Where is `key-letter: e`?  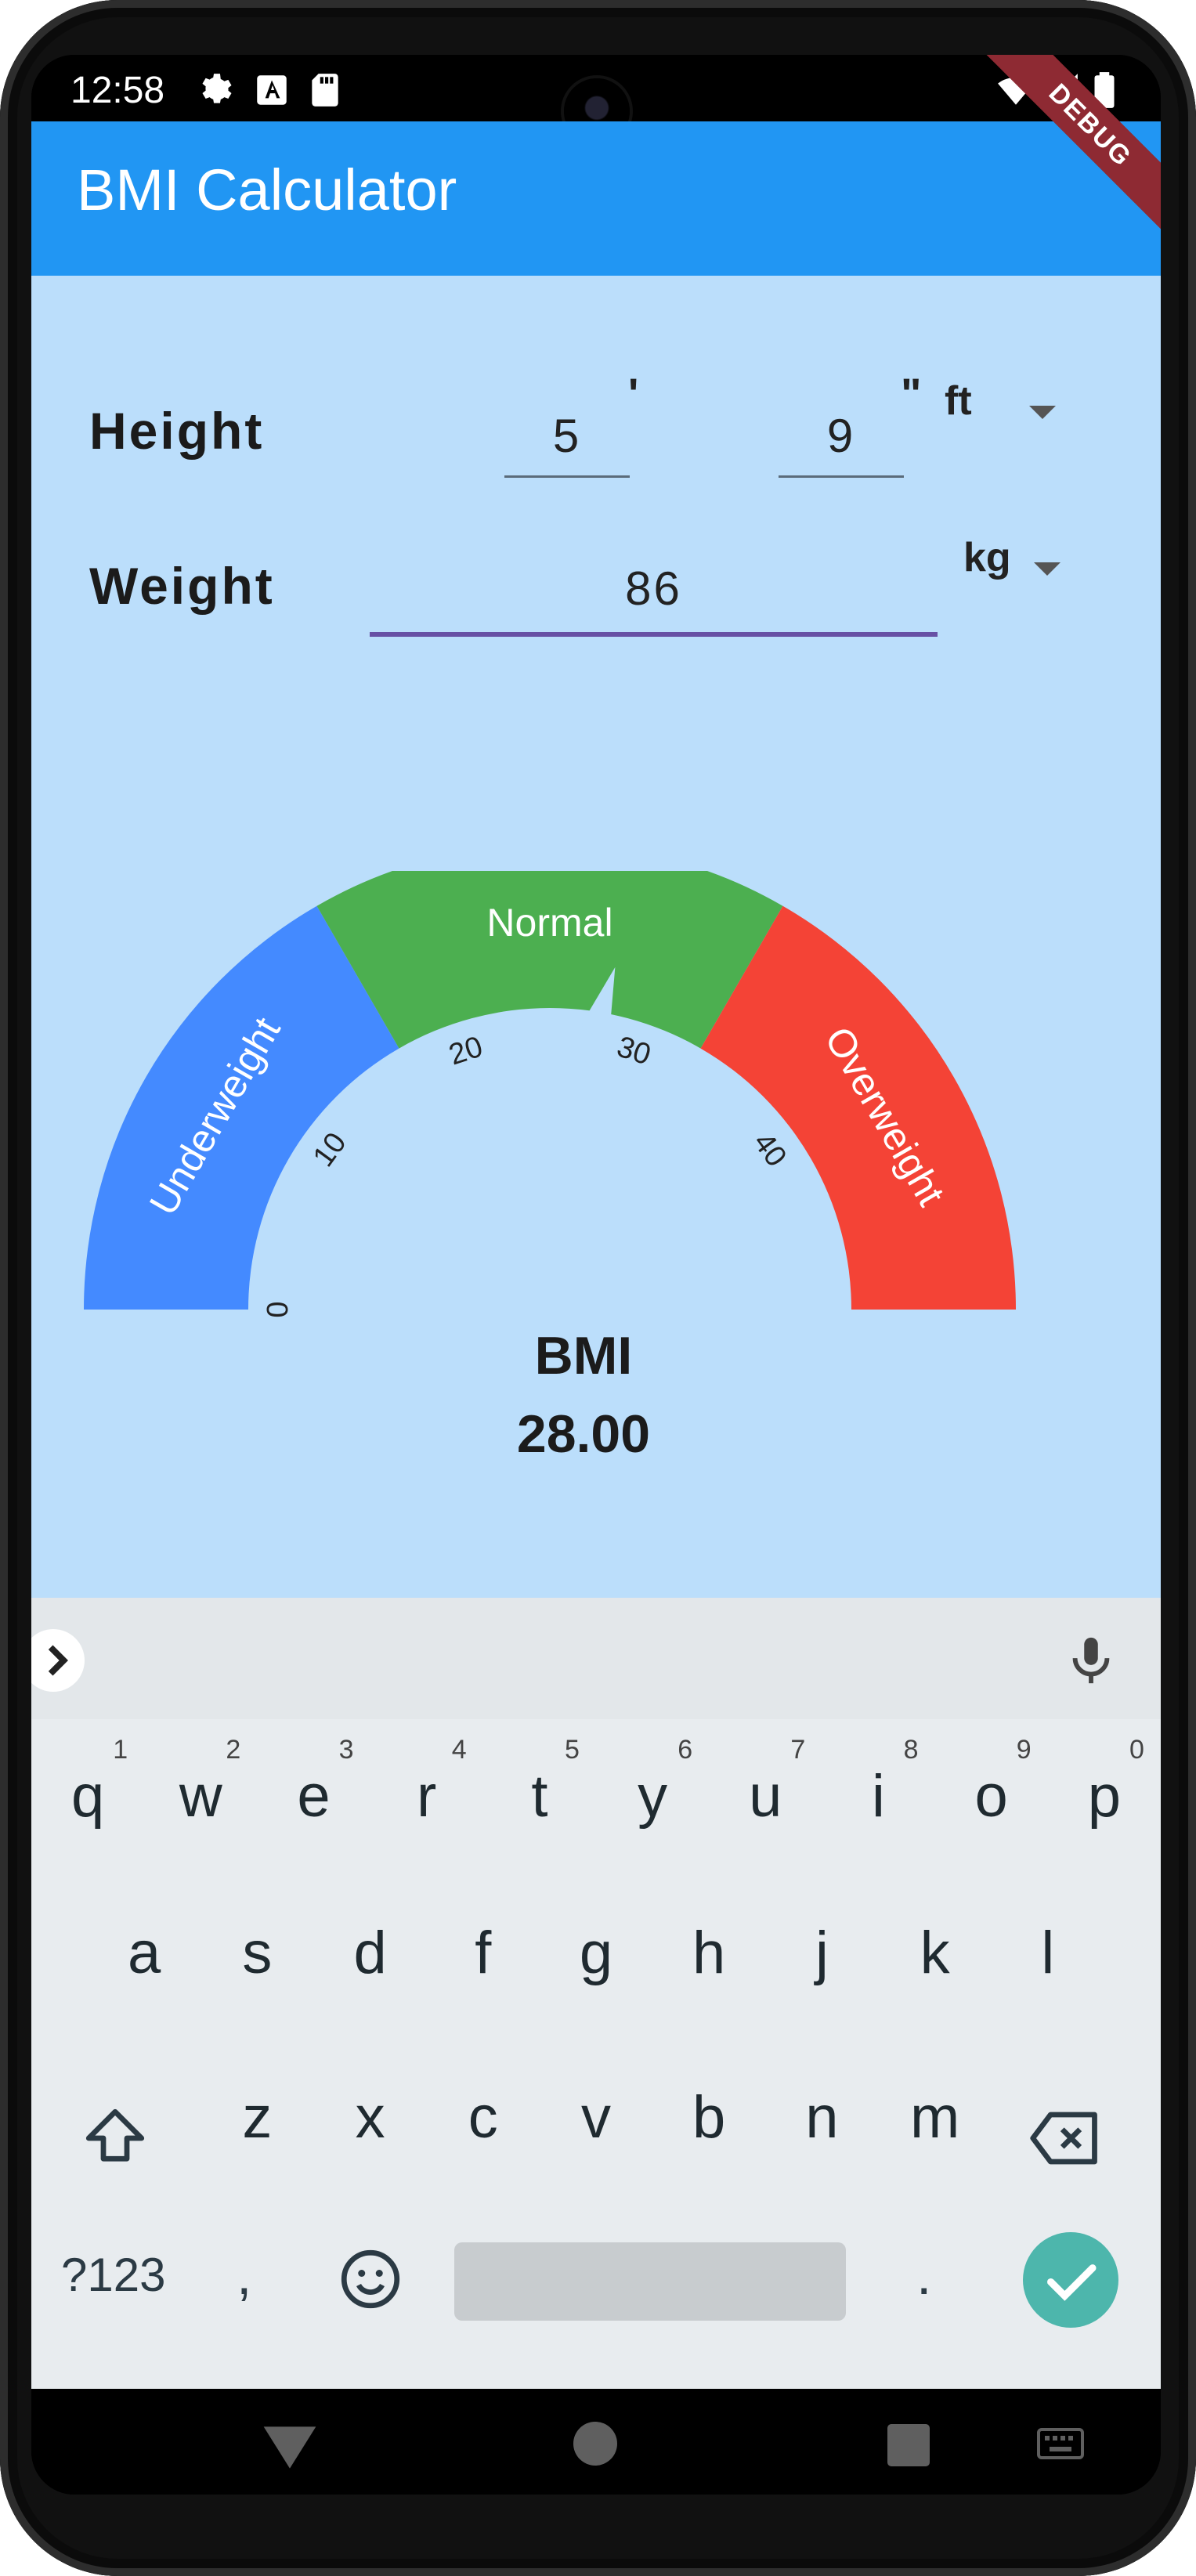
key-letter: e is located at coordinates (314, 1796).